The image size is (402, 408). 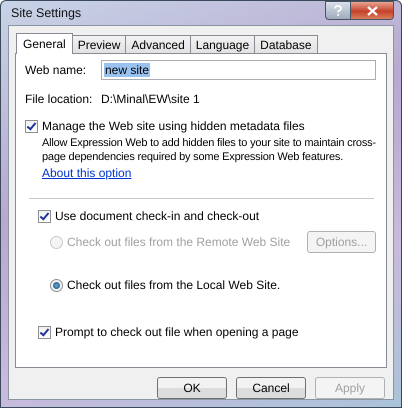 I want to click on about-option-link: About this option, so click(x=87, y=173).